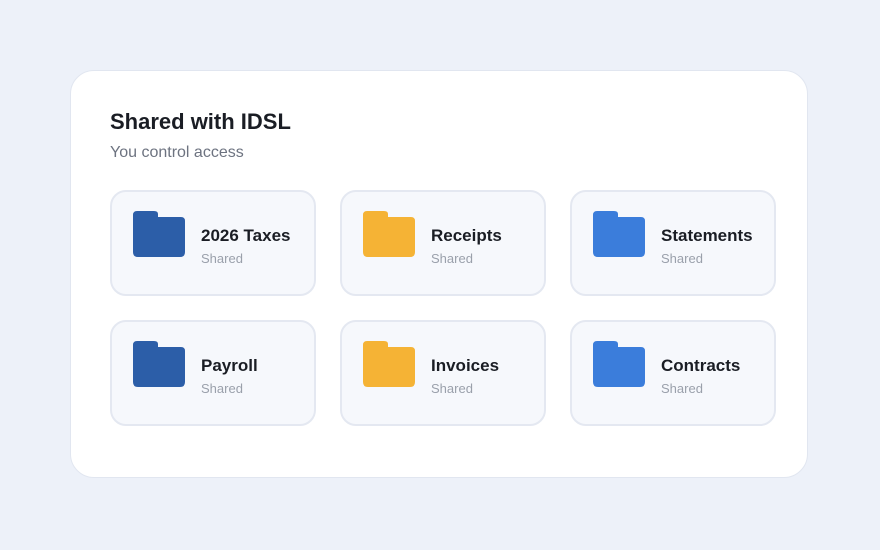 This screenshot has height=550, width=880. I want to click on folder-tile: Statements Shared, so click(673, 243).